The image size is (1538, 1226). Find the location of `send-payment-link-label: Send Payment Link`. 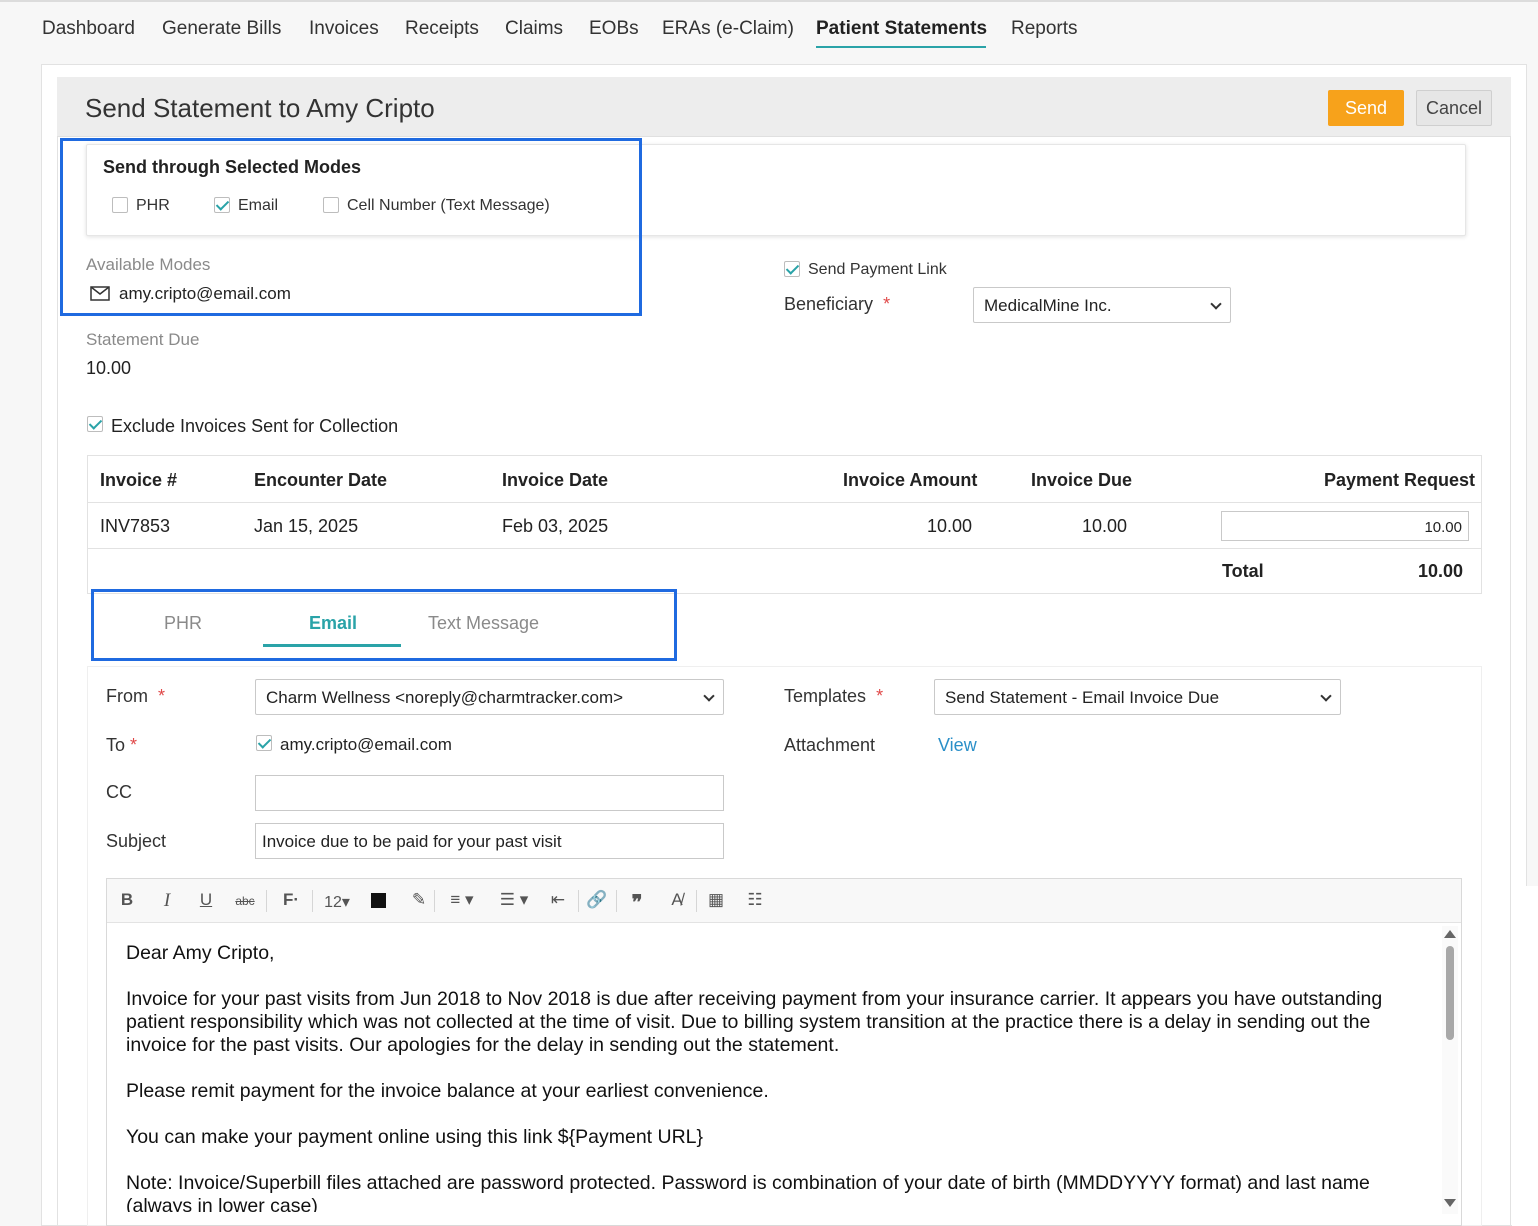

send-payment-link-label: Send Payment Link is located at coordinates (877, 269).